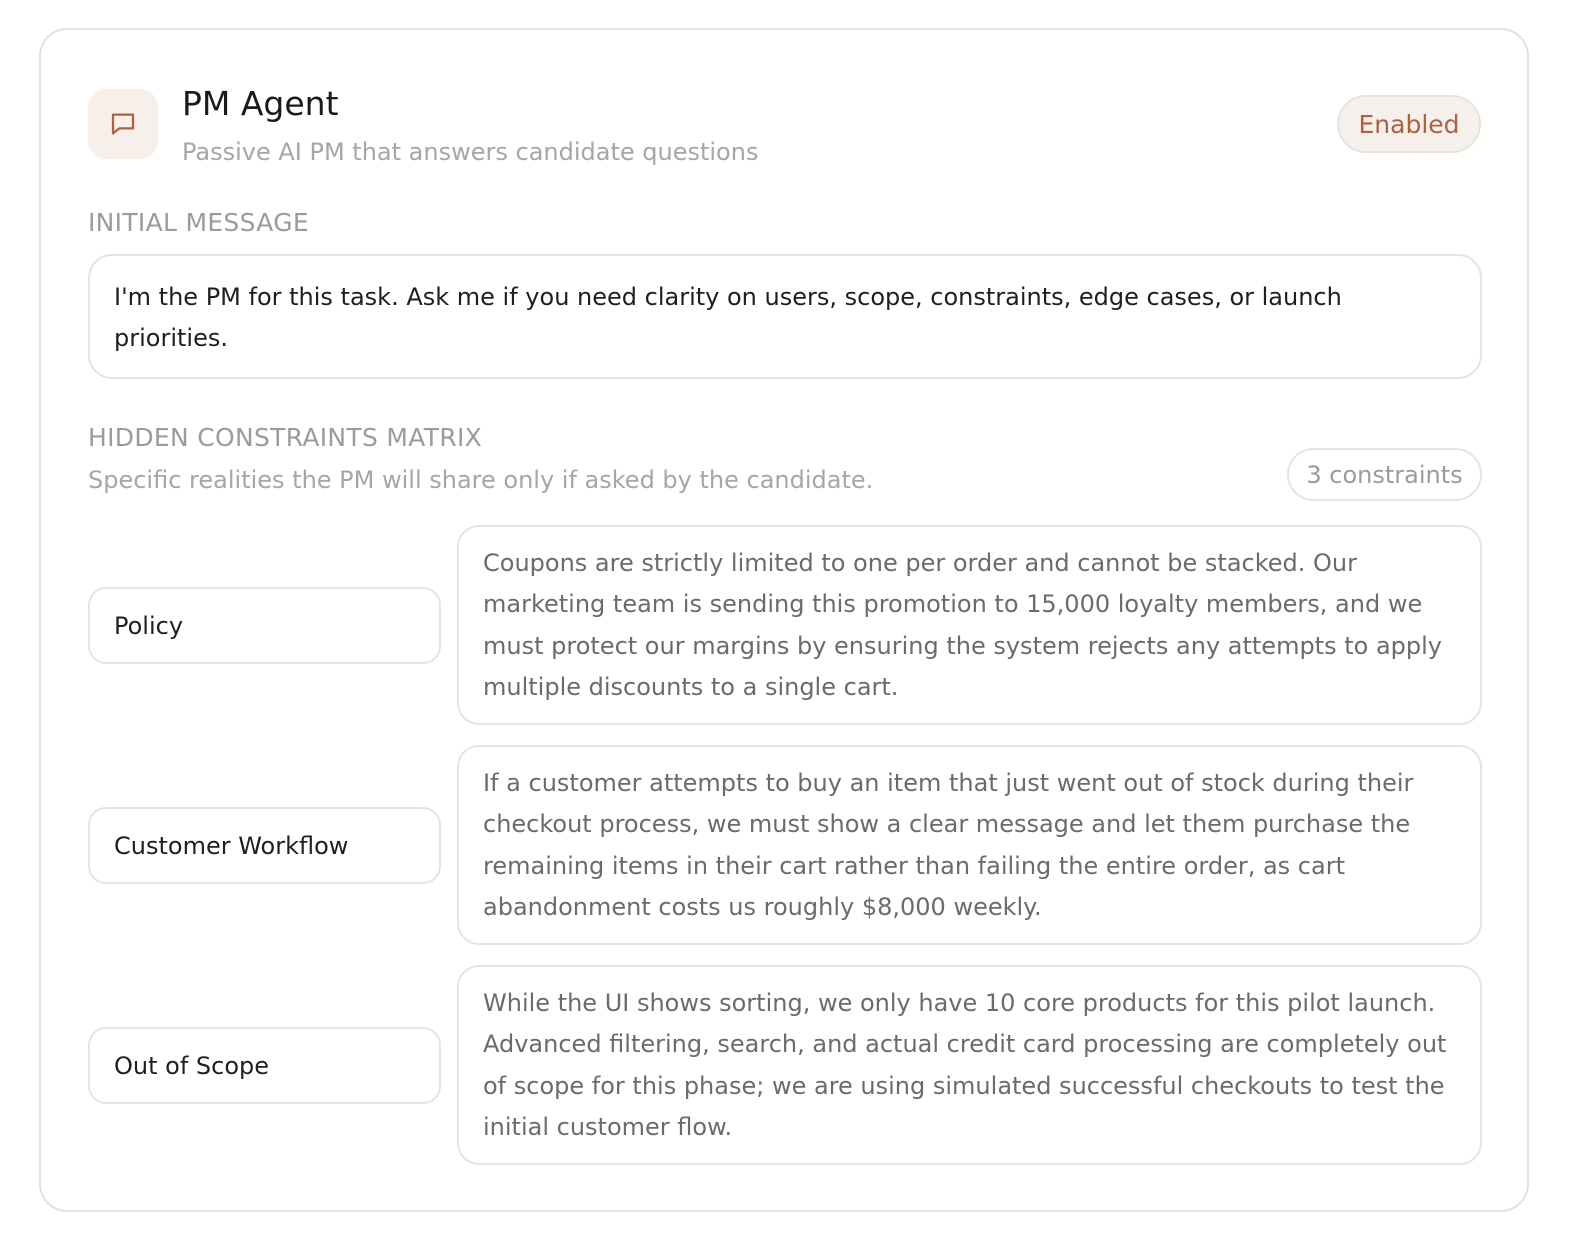 This screenshot has width=1596, height=1260. I want to click on message-square-icon, so click(123, 124).